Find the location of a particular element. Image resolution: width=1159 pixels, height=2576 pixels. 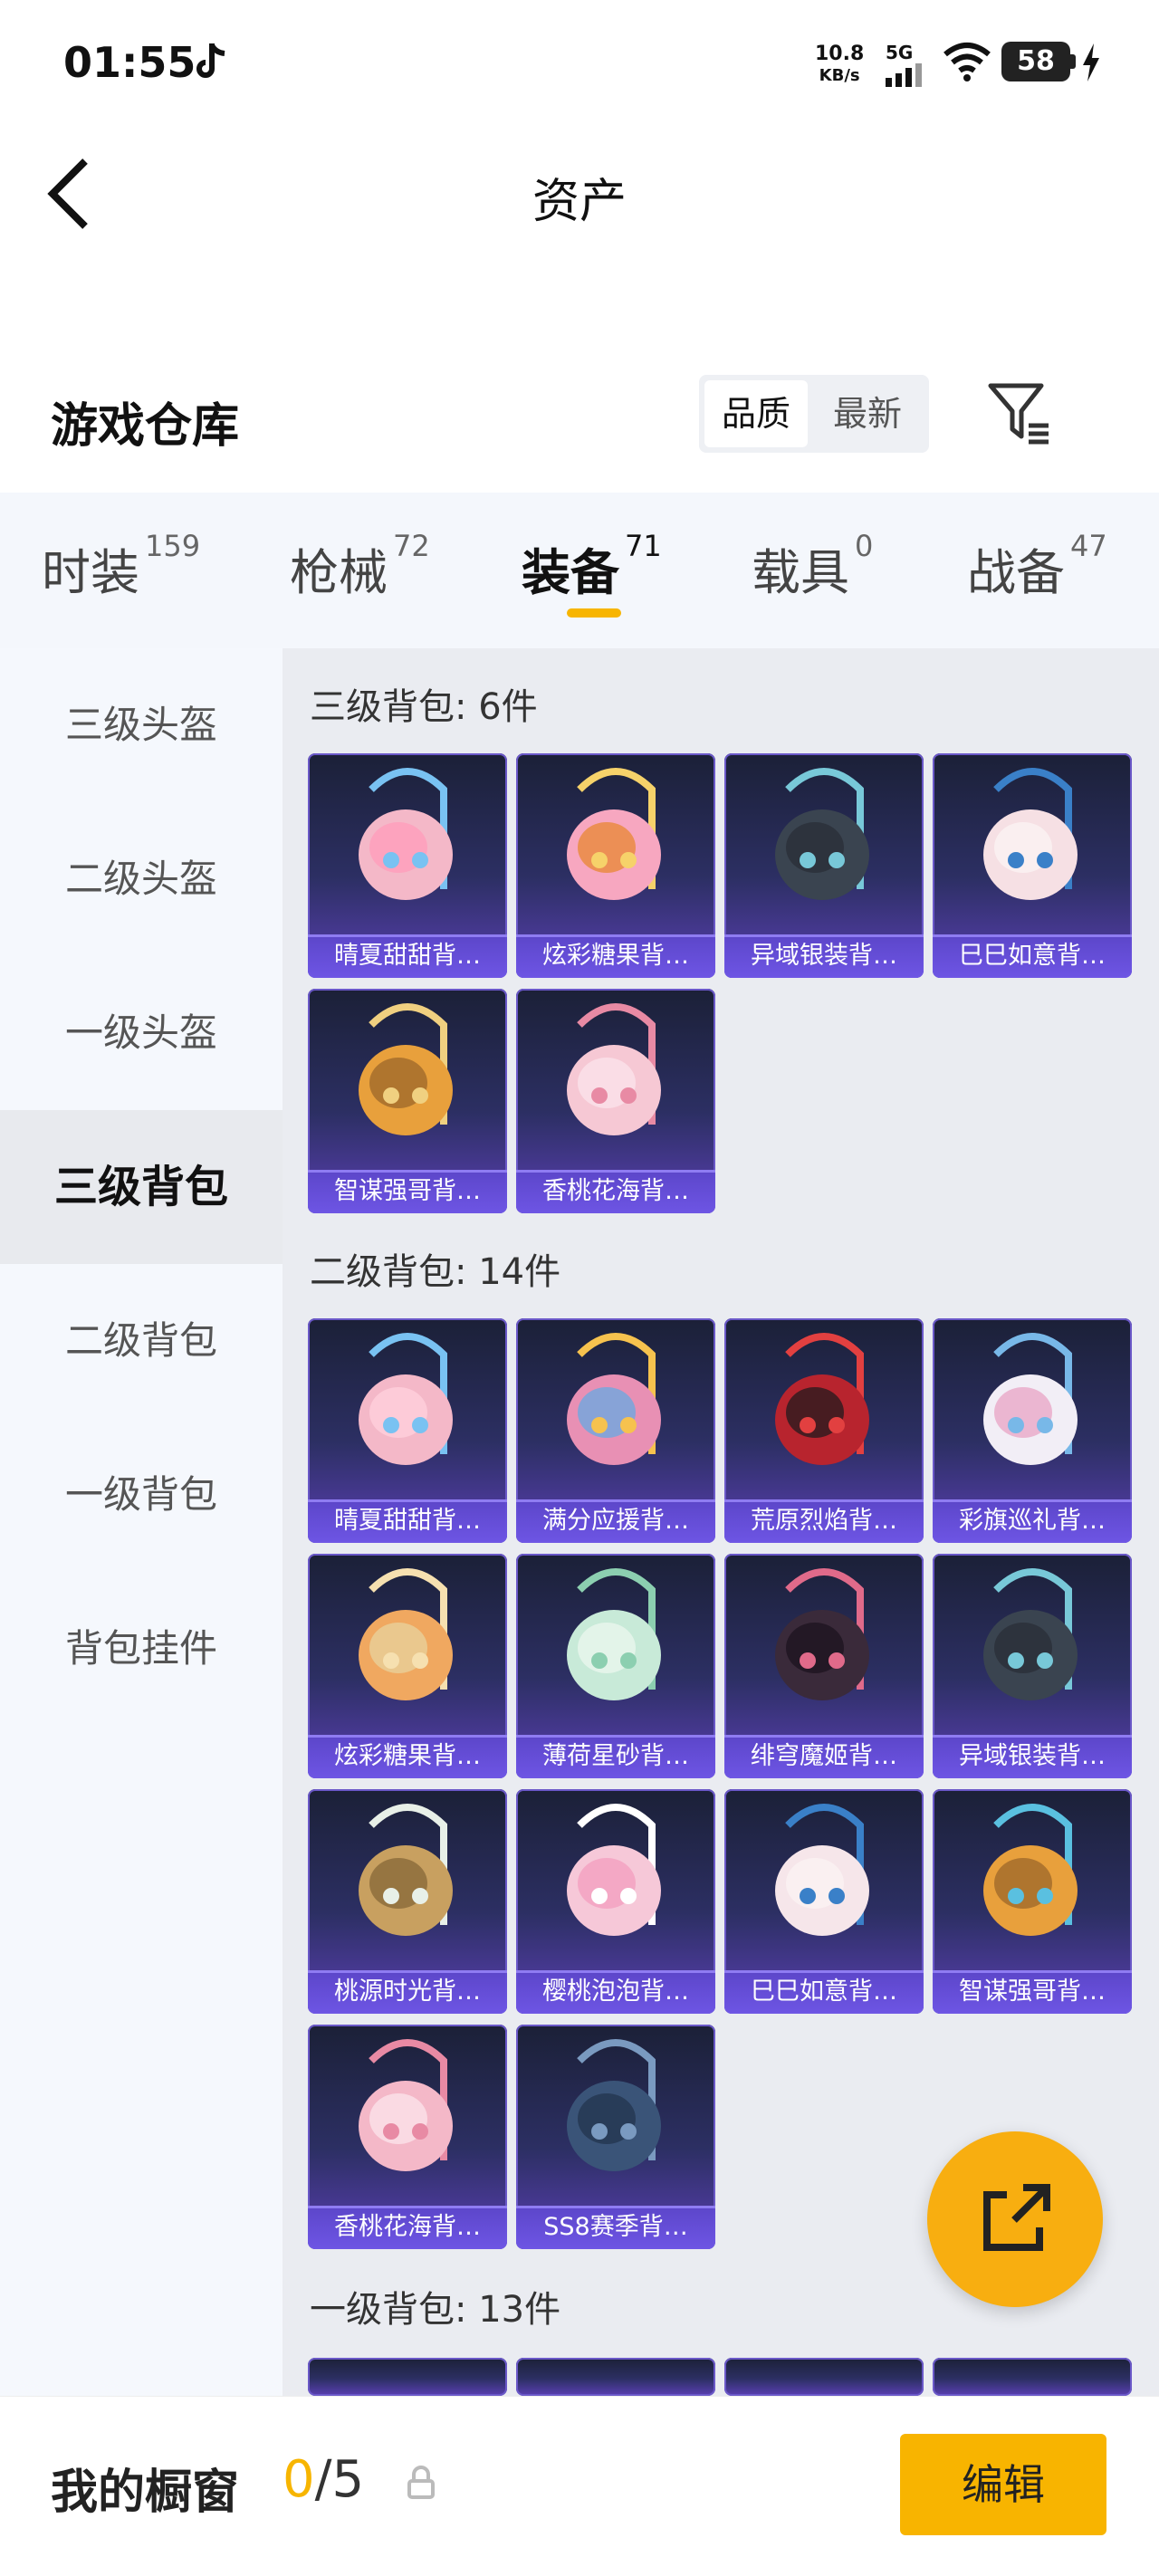

share-icon is located at coordinates (1016, 2217).